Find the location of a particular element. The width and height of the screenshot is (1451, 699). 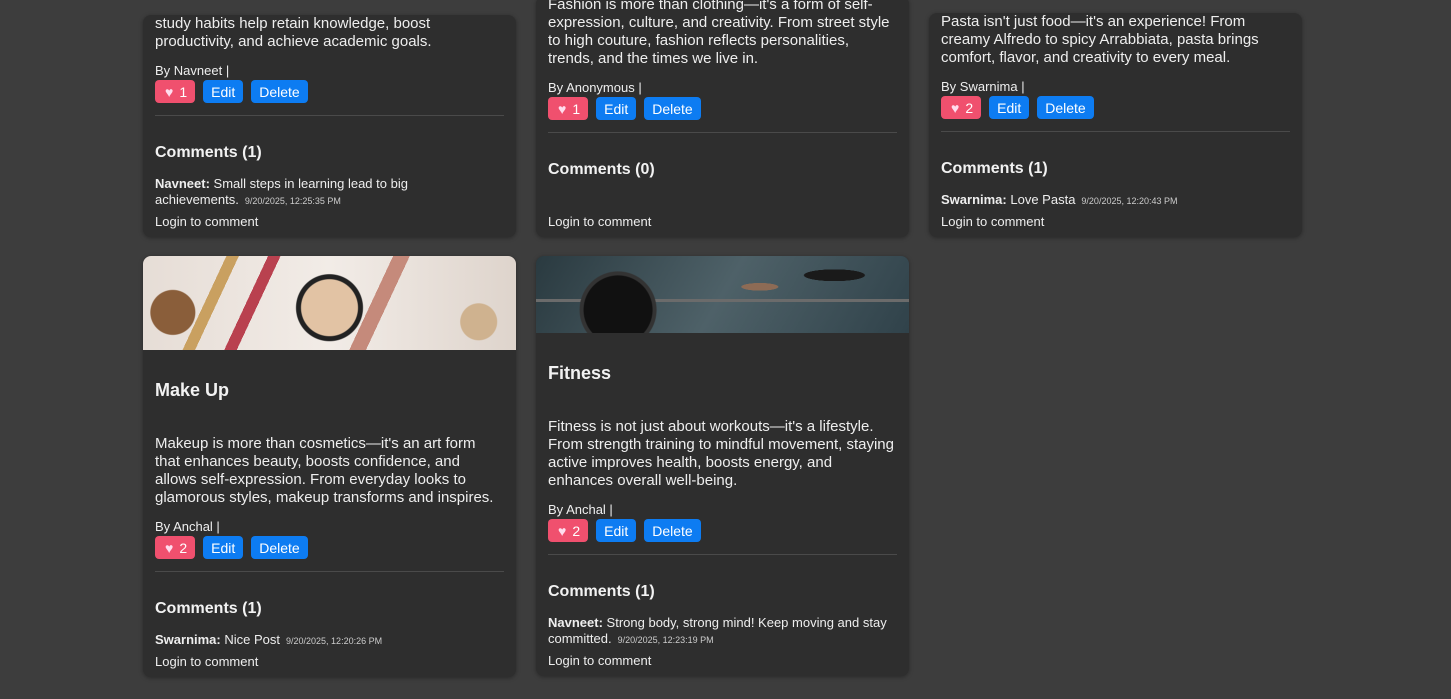

comments-header: Comments (0) is located at coordinates (601, 169).